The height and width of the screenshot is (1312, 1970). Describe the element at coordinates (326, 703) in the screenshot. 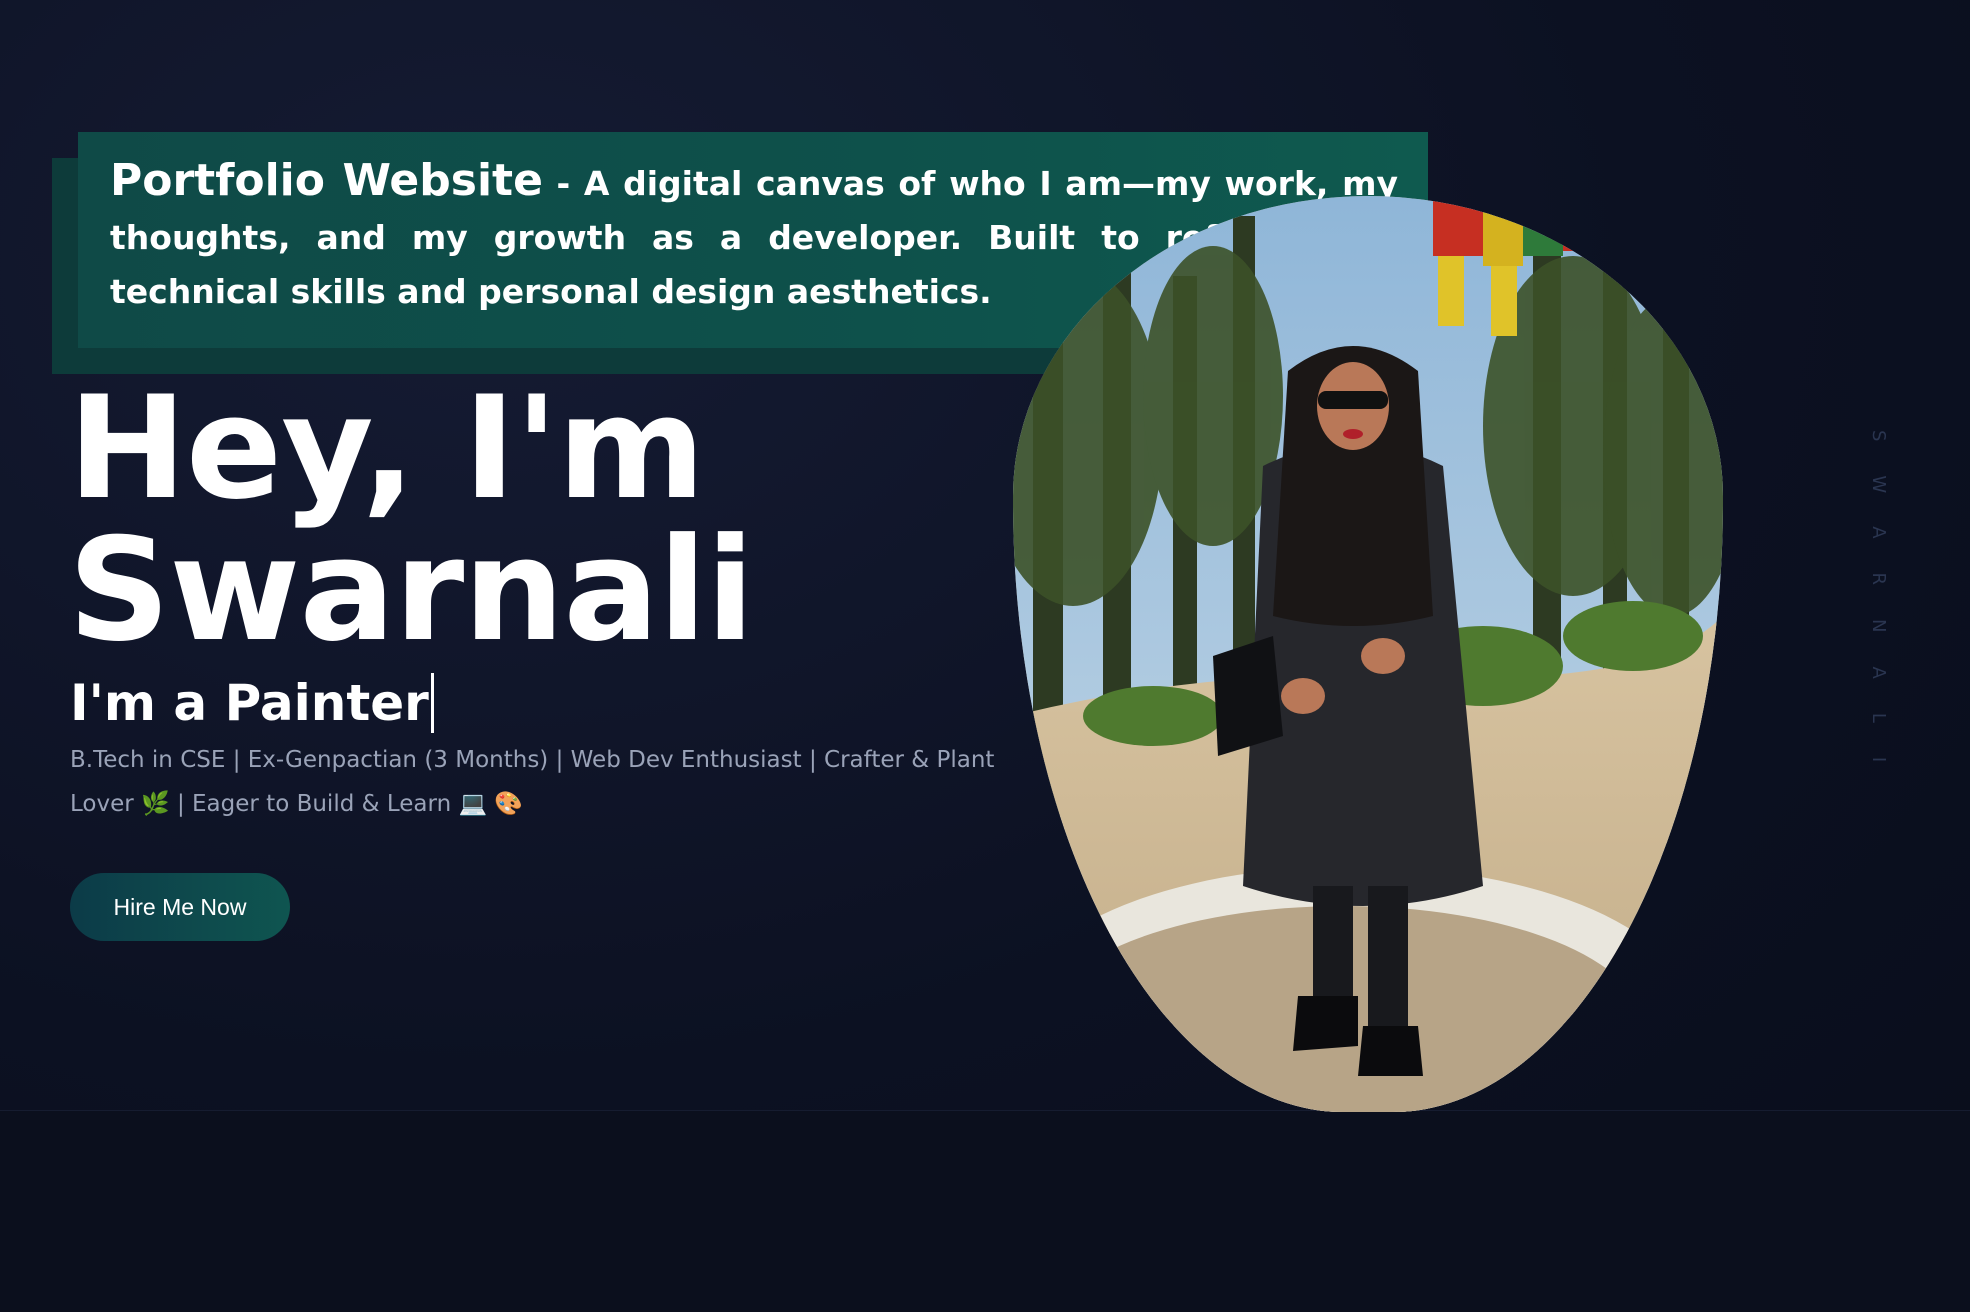

I see `typed-role: Painter` at that location.